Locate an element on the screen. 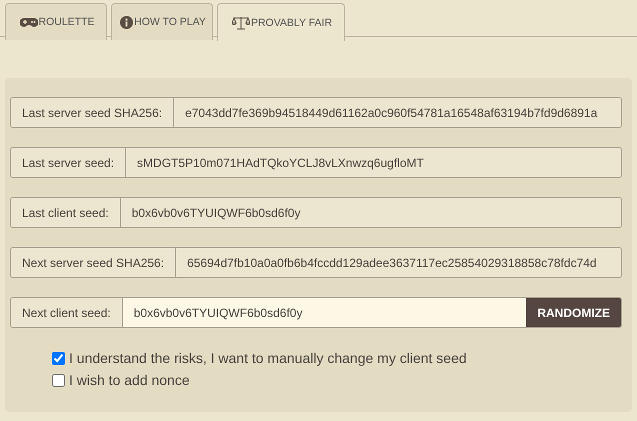 The height and width of the screenshot is (421, 637). checkbox-label: I wish to add nonce is located at coordinates (129, 380).